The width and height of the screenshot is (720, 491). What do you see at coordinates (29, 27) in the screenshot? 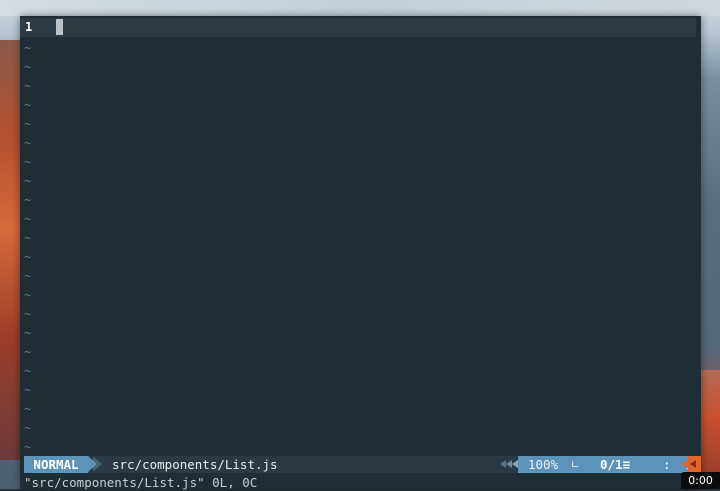
I see `line-number: 1` at bounding box center [29, 27].